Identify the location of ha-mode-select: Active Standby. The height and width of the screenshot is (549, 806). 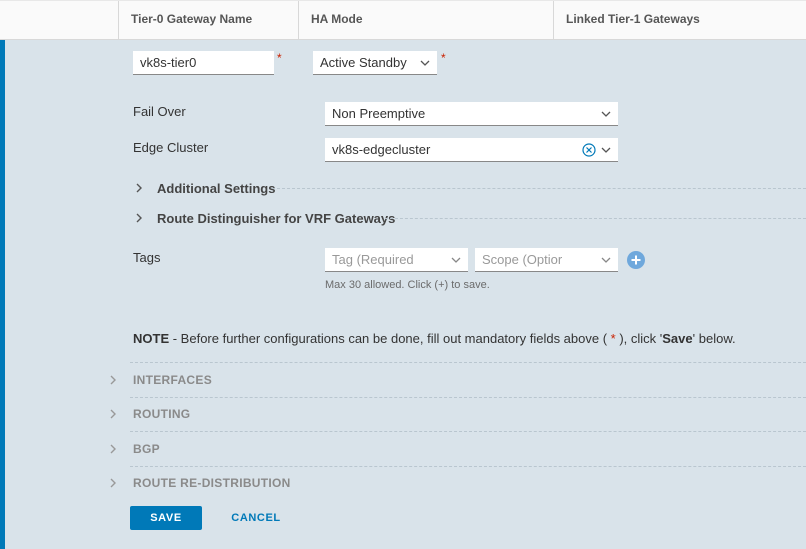
(375, 63).